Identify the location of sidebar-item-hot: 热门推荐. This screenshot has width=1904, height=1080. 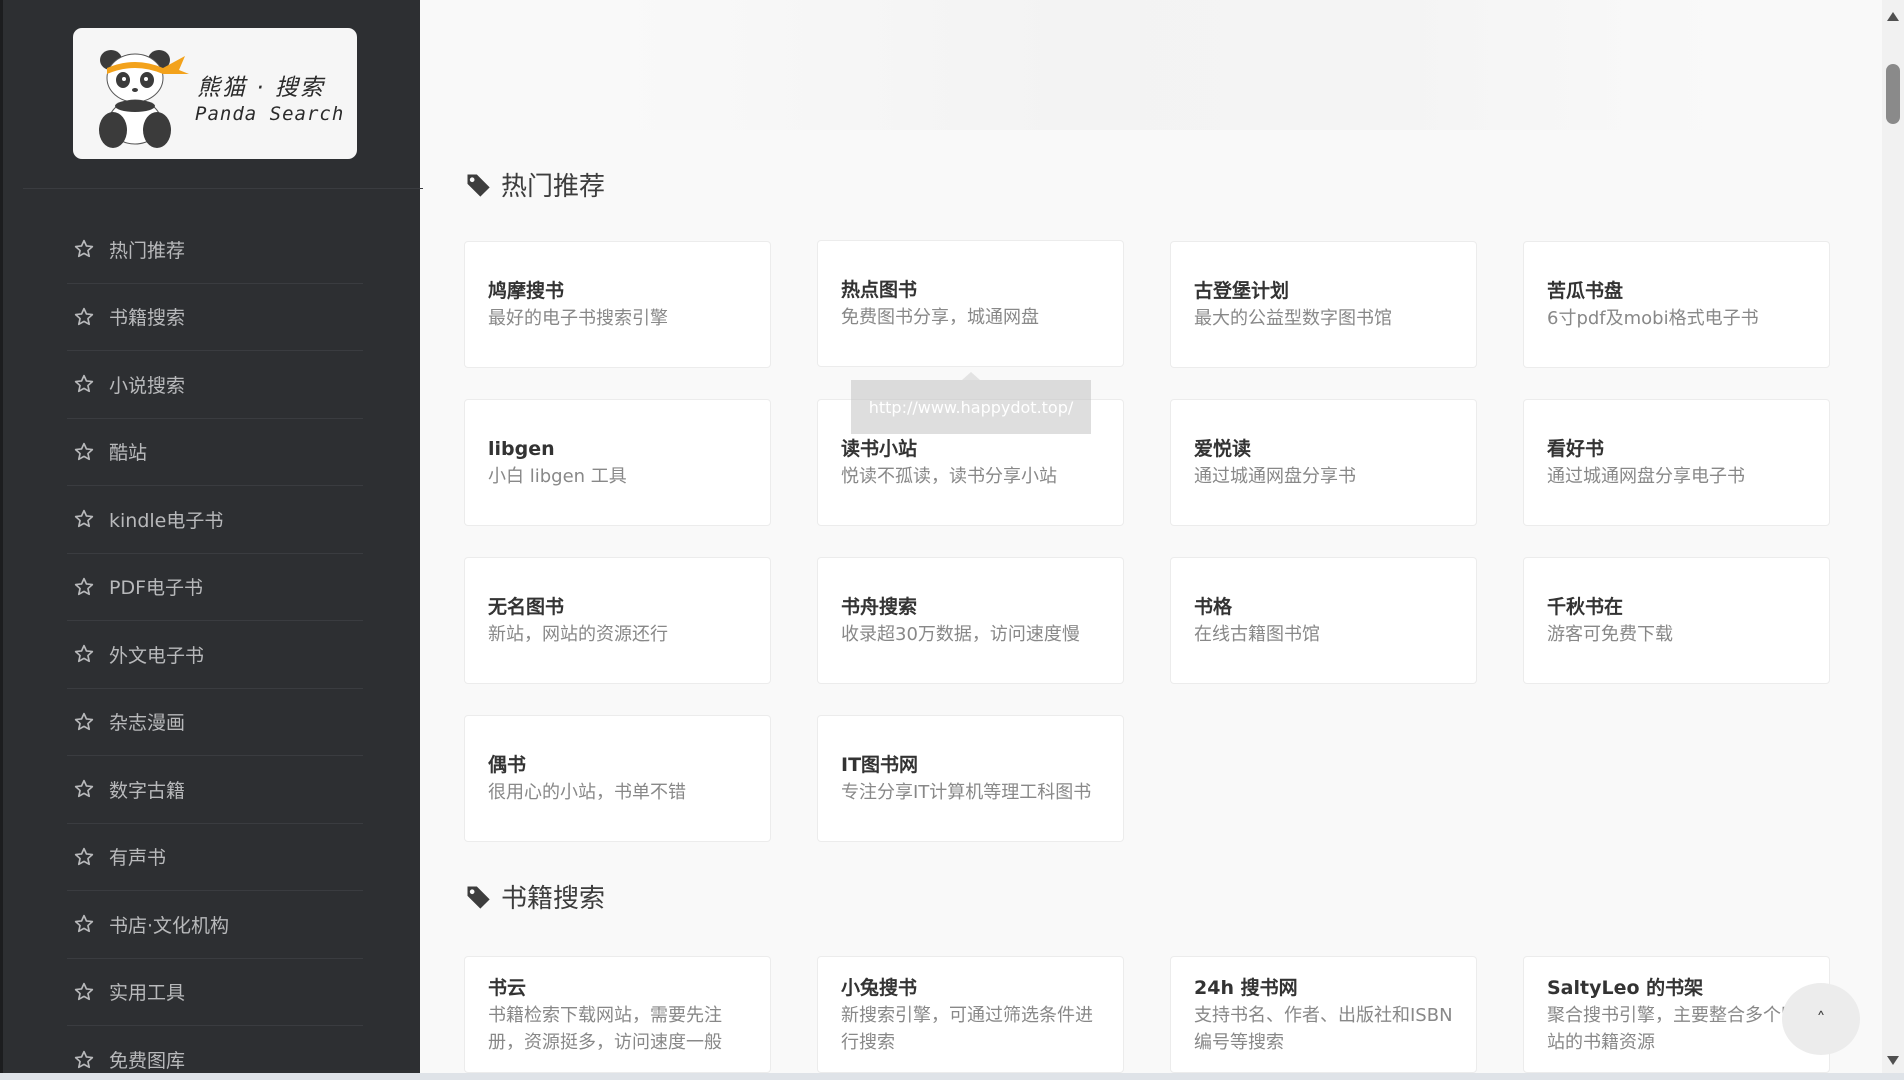
(215, 250).